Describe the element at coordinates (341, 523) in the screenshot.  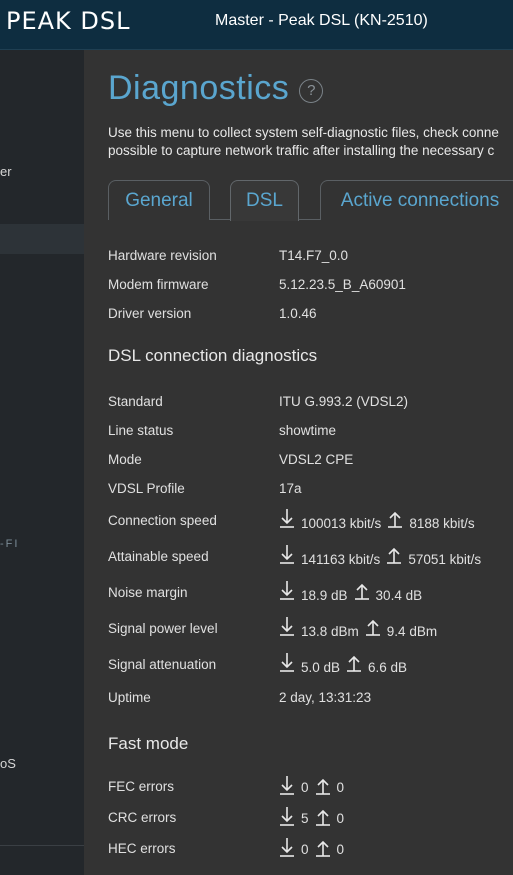
I see `downstream-value: 100013 kbit/s` at that location.